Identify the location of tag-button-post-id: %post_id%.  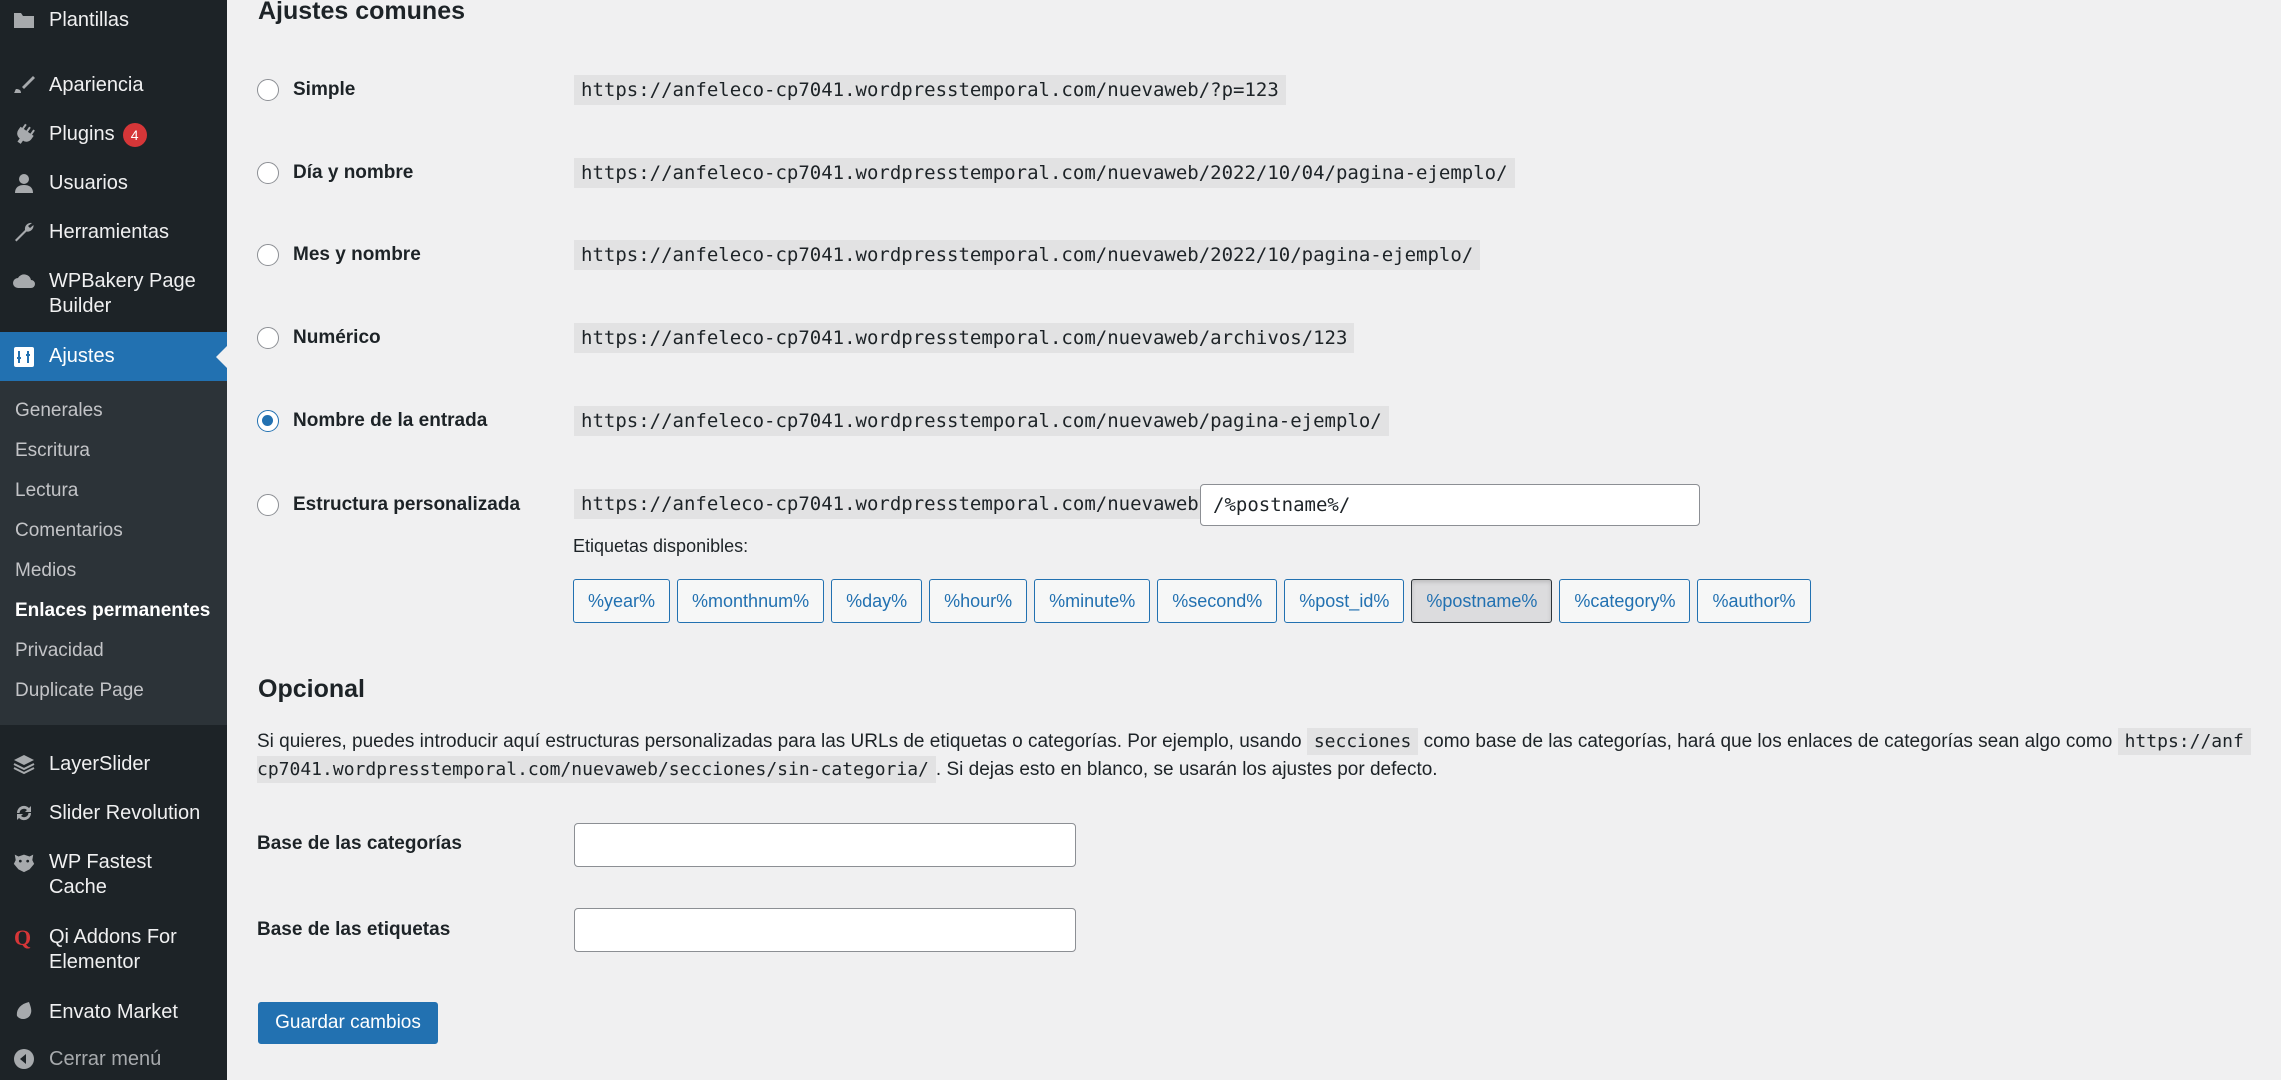
(1344, 601).